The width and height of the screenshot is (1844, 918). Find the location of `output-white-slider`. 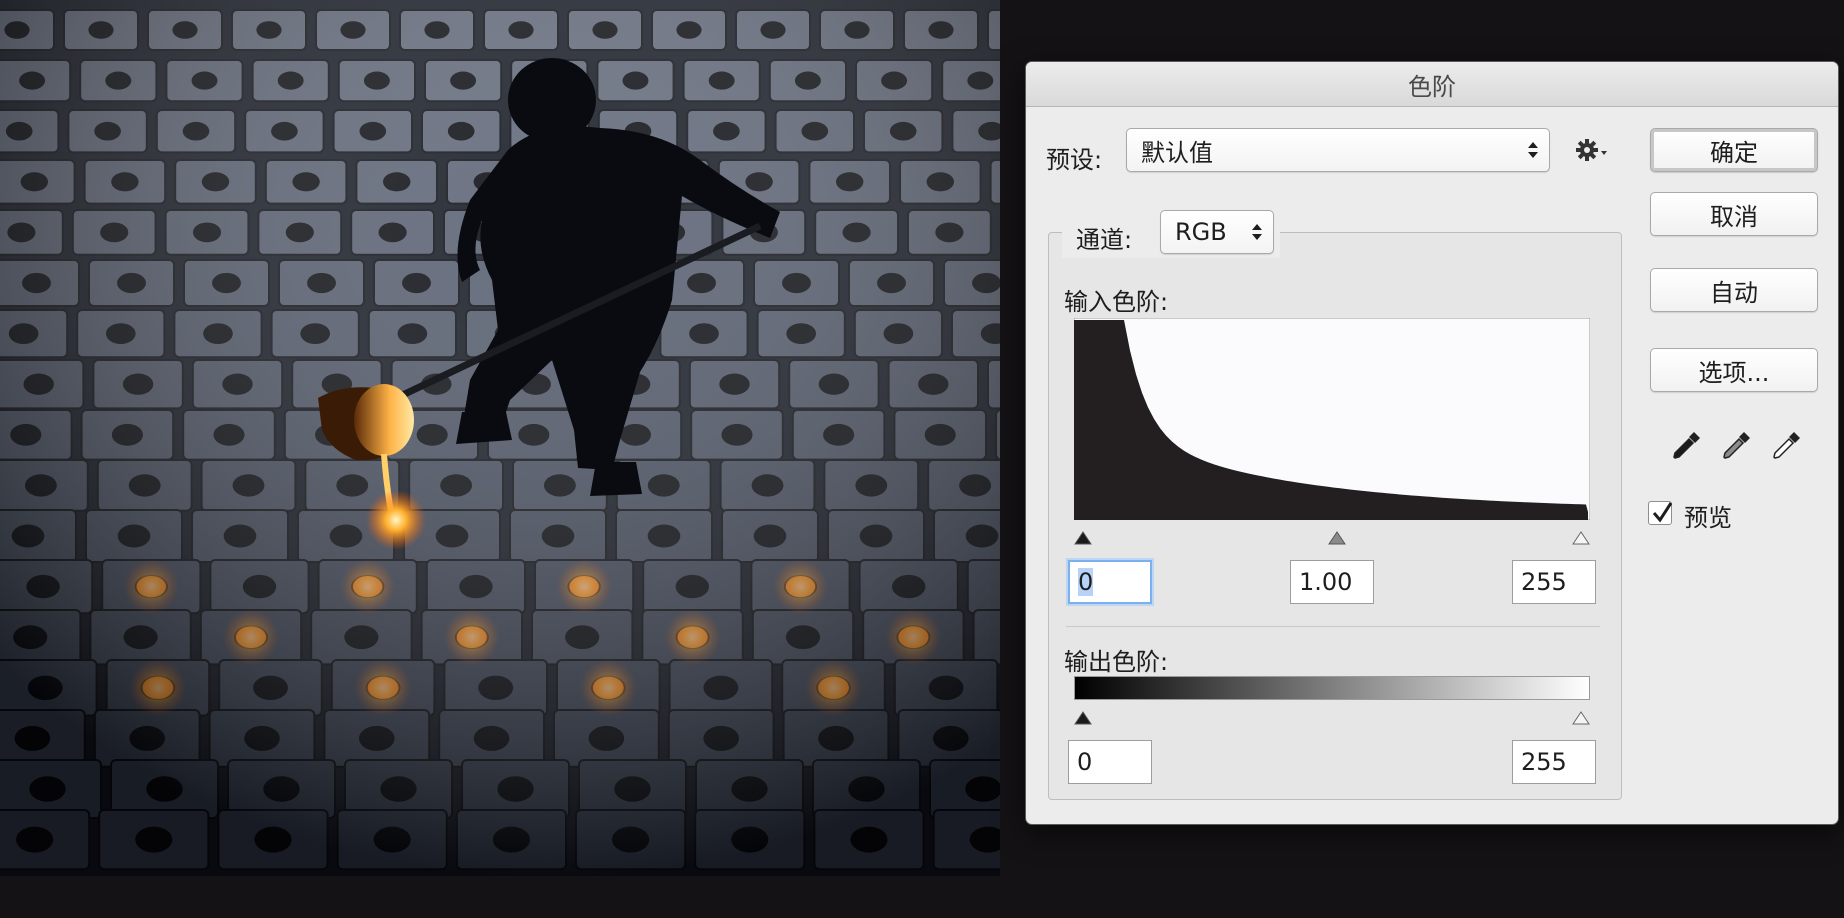

output-white-slider is located at coordinates (1581, 718).